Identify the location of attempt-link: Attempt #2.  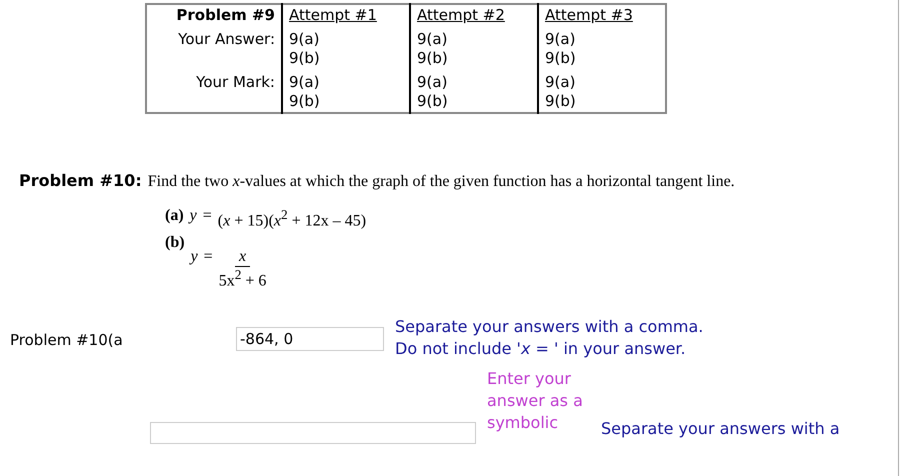
(461, 15).